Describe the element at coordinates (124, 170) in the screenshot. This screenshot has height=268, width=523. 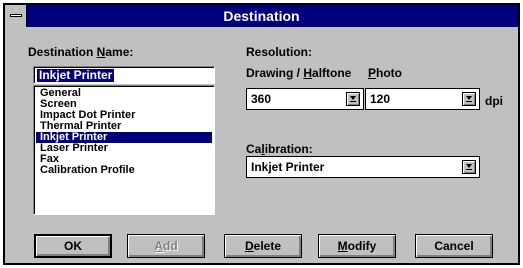
I see `list-item: Calibration Profile` at that location.